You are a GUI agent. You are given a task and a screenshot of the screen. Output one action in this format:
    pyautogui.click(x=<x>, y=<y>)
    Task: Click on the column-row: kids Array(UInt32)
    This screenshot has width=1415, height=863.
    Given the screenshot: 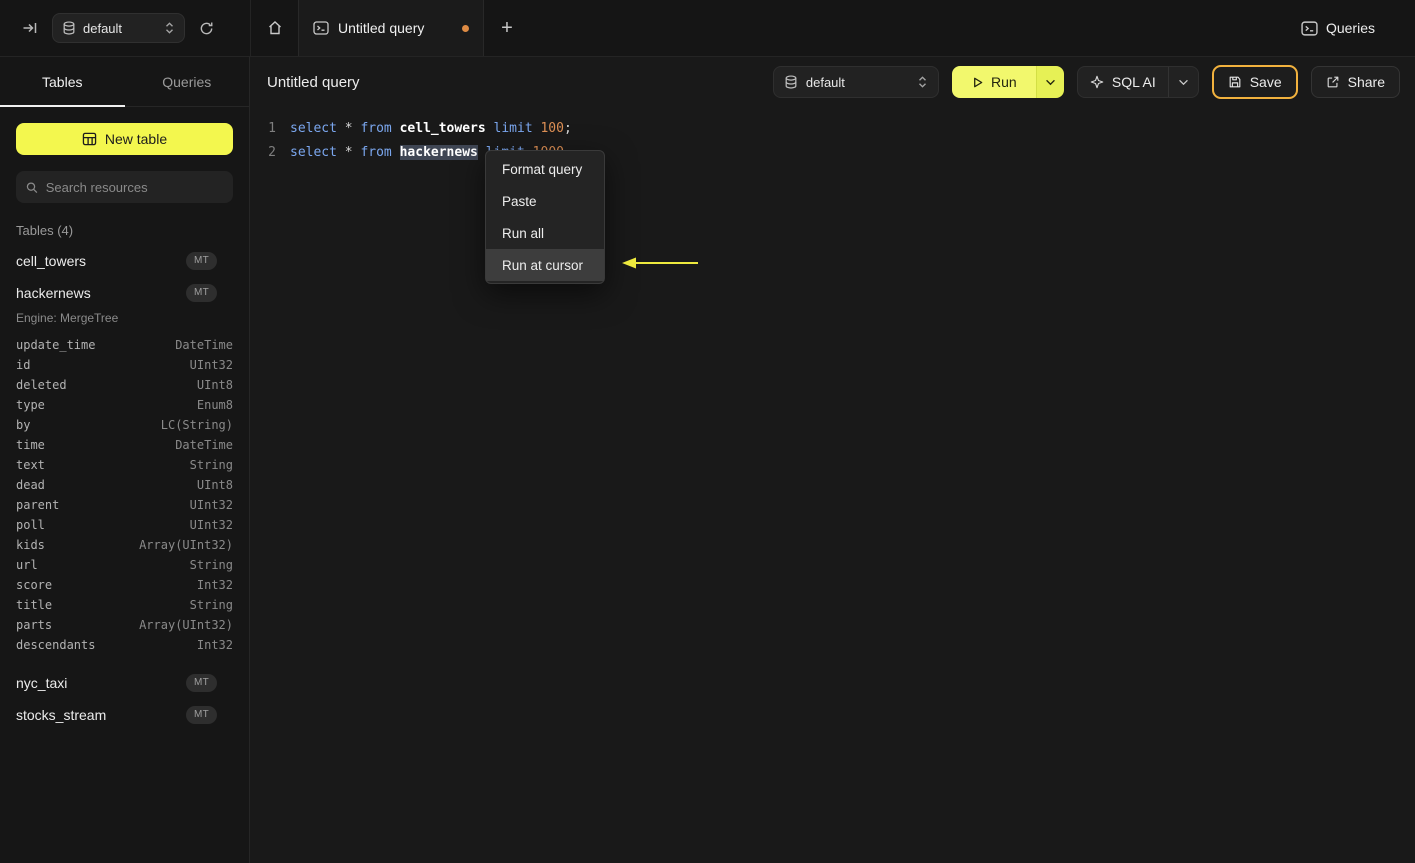 What is the action you would take?
    pyautogui.click(x=124, y=545)
    